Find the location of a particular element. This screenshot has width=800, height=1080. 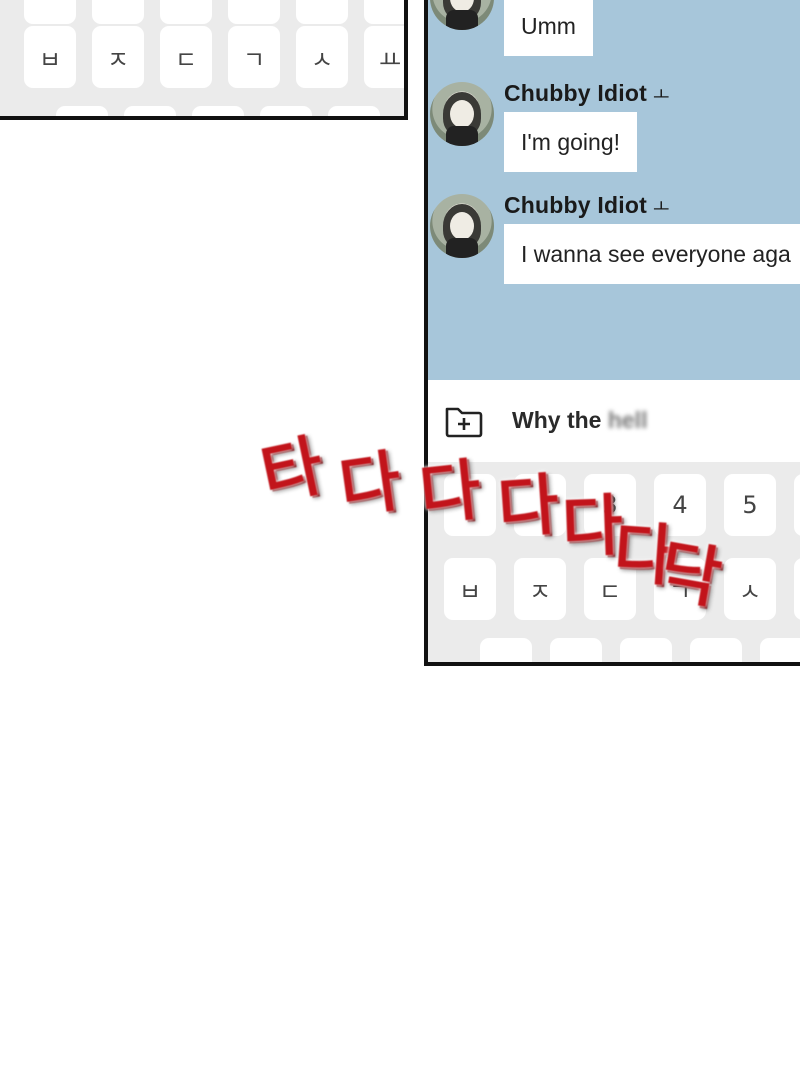

keyboard-key: 5 is located at coordinates (750, 505).